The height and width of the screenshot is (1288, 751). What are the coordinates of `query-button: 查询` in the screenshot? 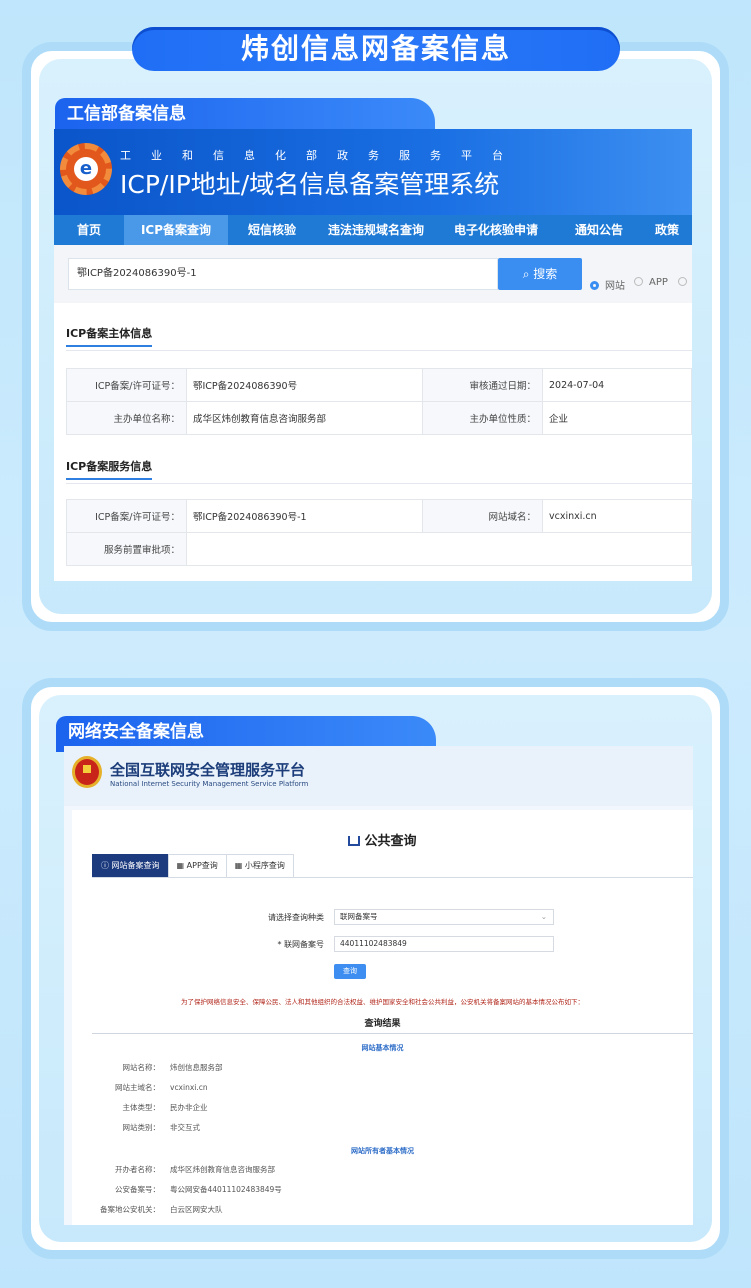 It's located at (350, 971).